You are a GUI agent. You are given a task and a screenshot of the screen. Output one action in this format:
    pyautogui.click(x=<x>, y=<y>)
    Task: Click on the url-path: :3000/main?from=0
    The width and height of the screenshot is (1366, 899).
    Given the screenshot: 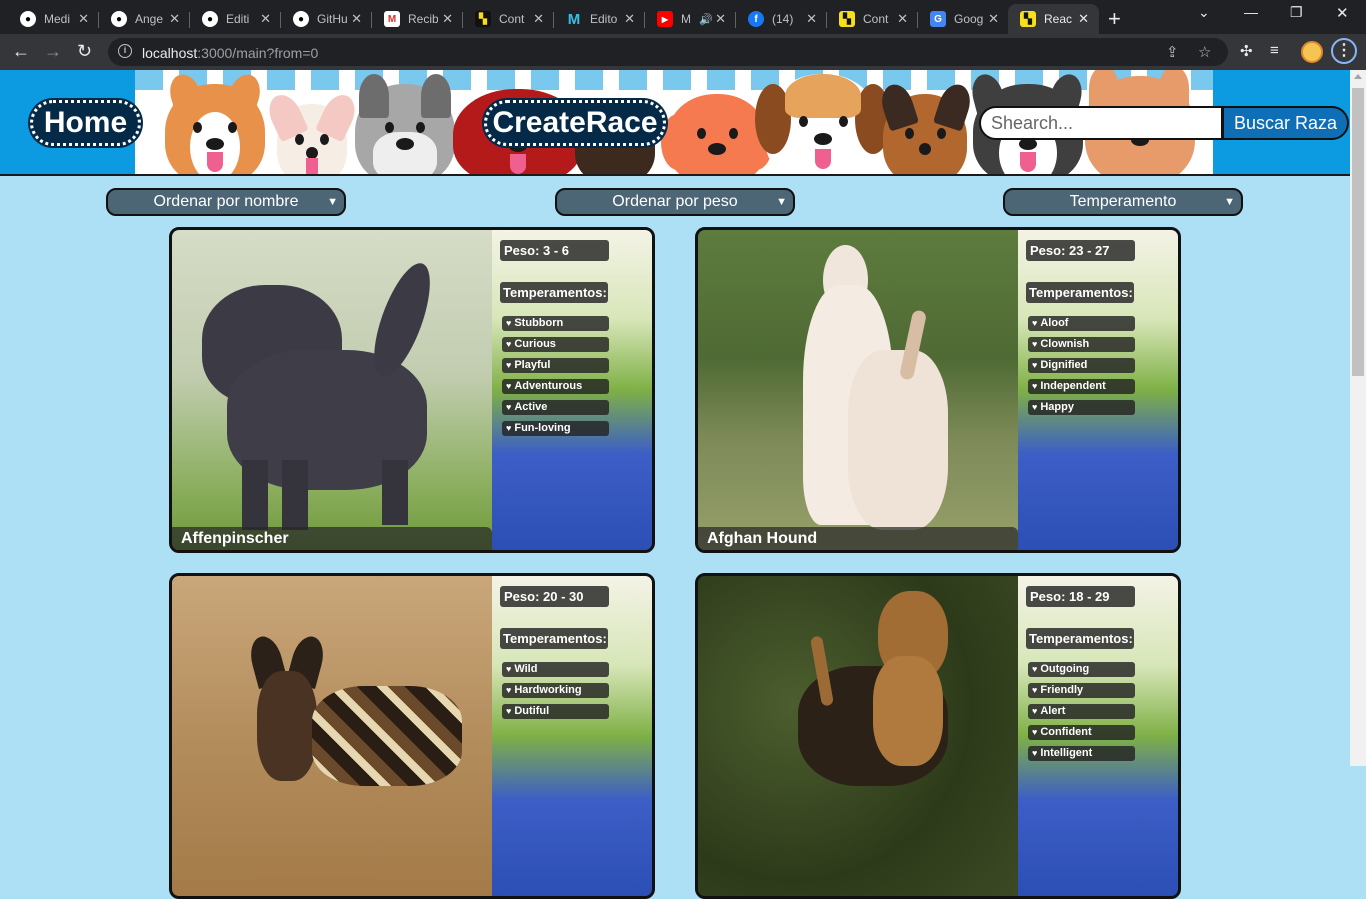 What is the action you would take?
    pyautogui.click(x=258, y=53)
    